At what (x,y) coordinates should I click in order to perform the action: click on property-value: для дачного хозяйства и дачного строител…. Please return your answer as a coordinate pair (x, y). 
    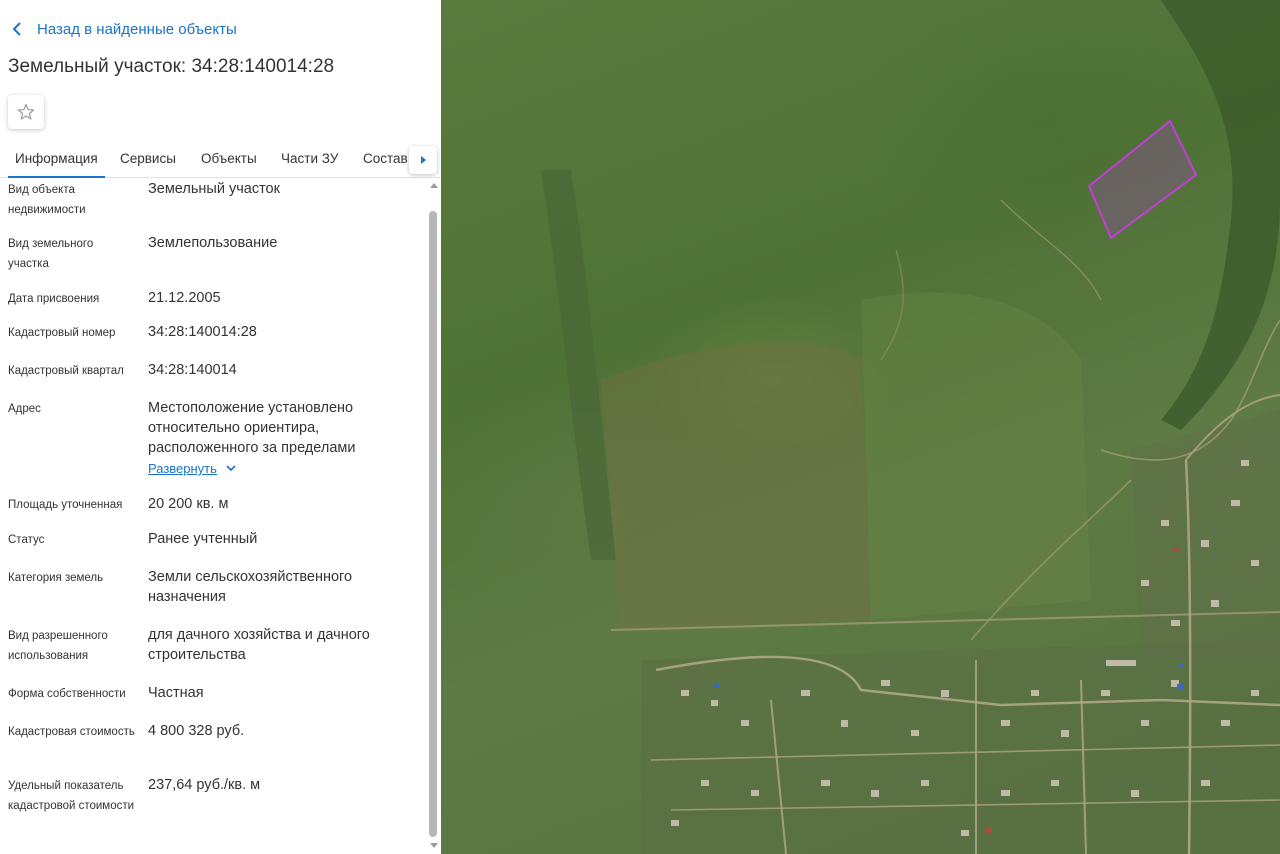
    Looking at the image, I should click on (259, 645).